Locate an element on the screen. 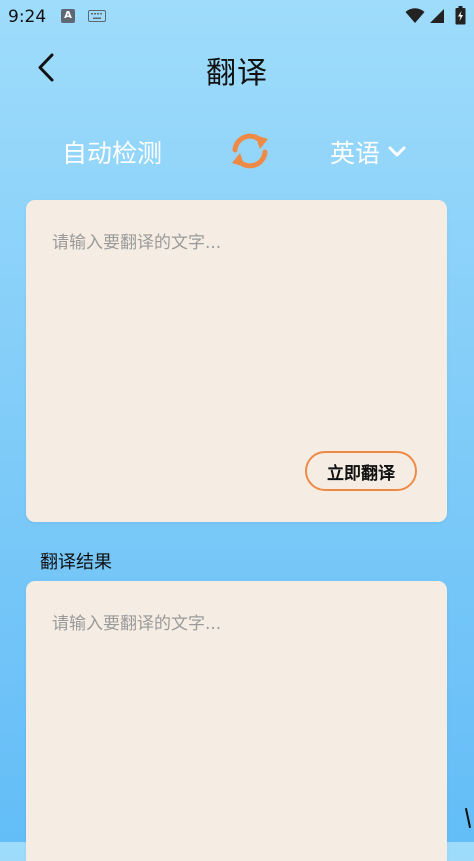 This screenshot has width=474, height=861. swap-languages-button is located at coordinates (250, 151).